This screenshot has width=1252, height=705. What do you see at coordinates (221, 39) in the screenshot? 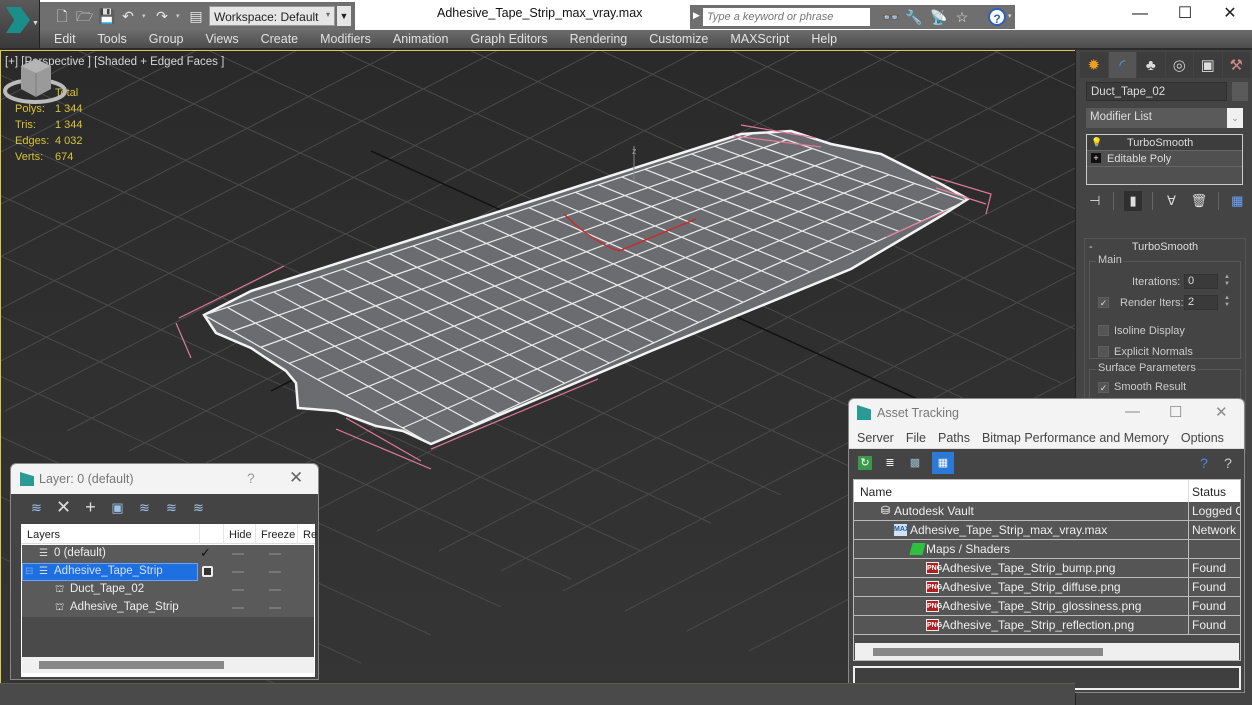
I see `menu-views: Views` at bounding box center [221, 39].